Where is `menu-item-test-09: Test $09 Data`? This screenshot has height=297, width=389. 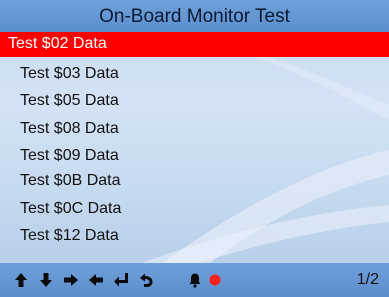 menu-item-test-09: Test $09 Data is located at coordinates (194, 156).